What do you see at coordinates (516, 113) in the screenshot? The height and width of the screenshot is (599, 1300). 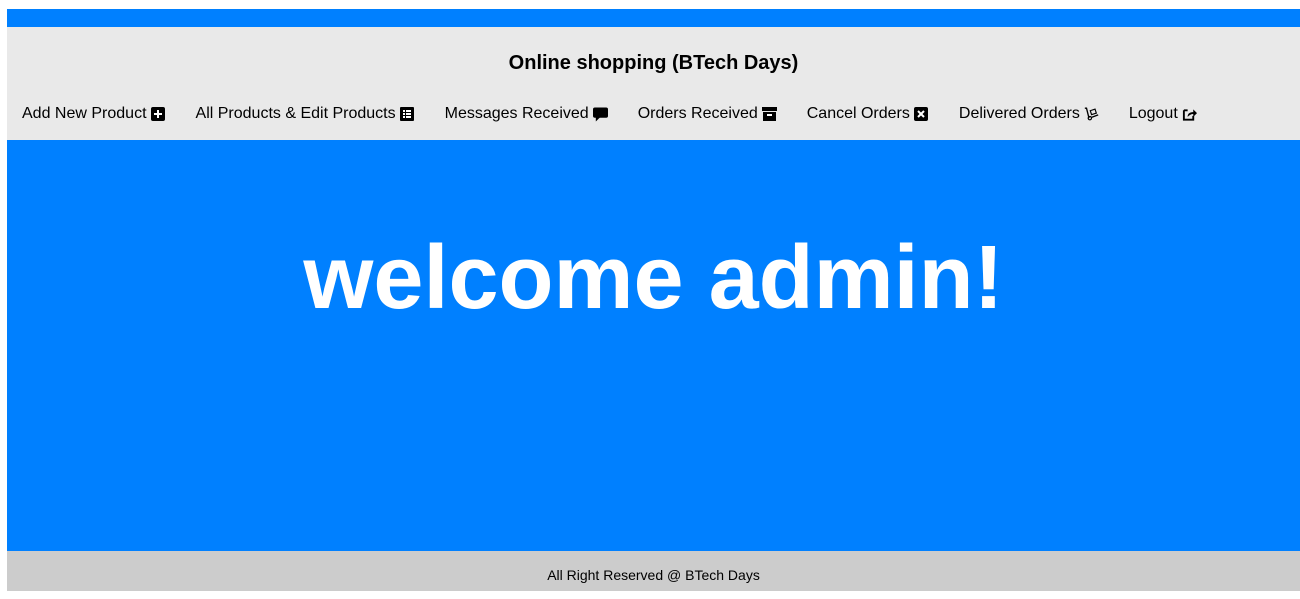 I see `nav-item-label: Messages Received` at bounding box center [516, 113].